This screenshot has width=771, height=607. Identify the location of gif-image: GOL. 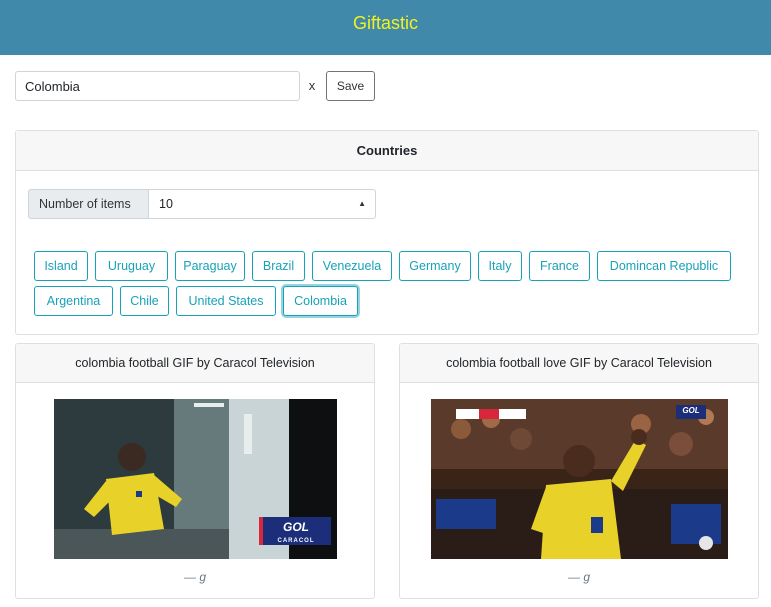
(579, 479).